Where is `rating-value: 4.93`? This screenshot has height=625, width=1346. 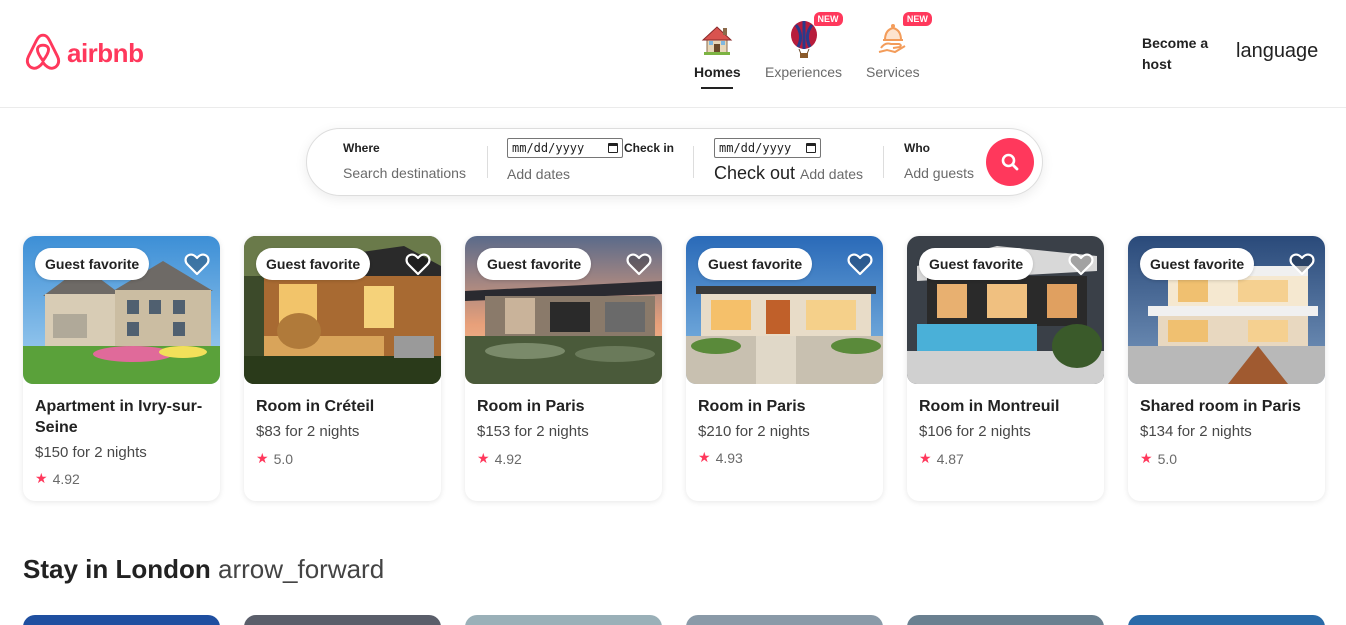 rating-value: 4.93 is located at coordinates (729, 457).